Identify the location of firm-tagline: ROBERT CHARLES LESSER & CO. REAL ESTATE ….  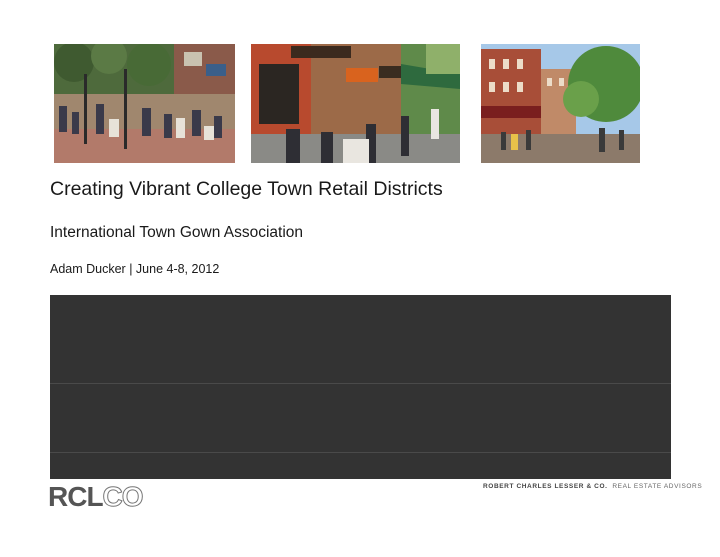
(593, 486).